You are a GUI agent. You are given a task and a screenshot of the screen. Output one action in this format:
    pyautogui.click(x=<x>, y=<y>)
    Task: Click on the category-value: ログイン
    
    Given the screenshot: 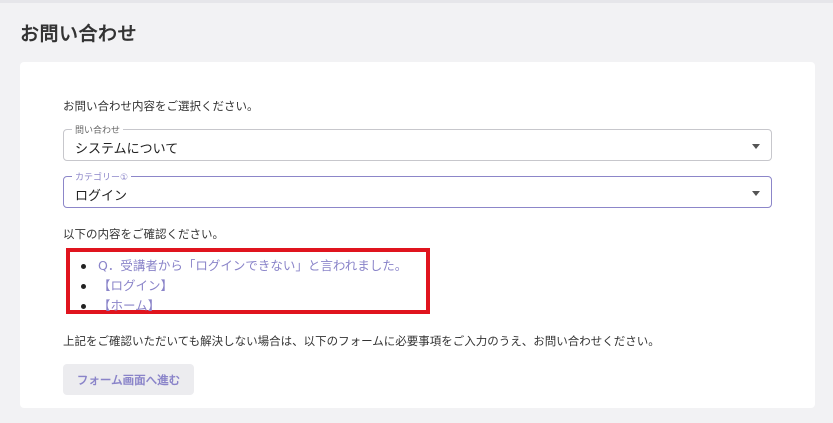 What is the action you would take?
    pyautogui.click(x=101, y=196)
    